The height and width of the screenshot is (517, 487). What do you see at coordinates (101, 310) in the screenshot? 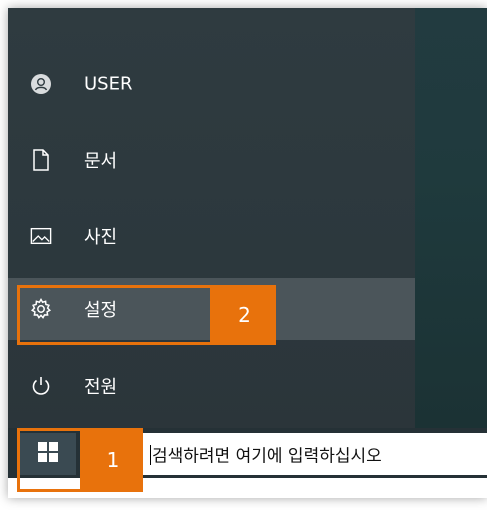
I see `start-menu-item-label: 설정` at bounding box center [101, 310].